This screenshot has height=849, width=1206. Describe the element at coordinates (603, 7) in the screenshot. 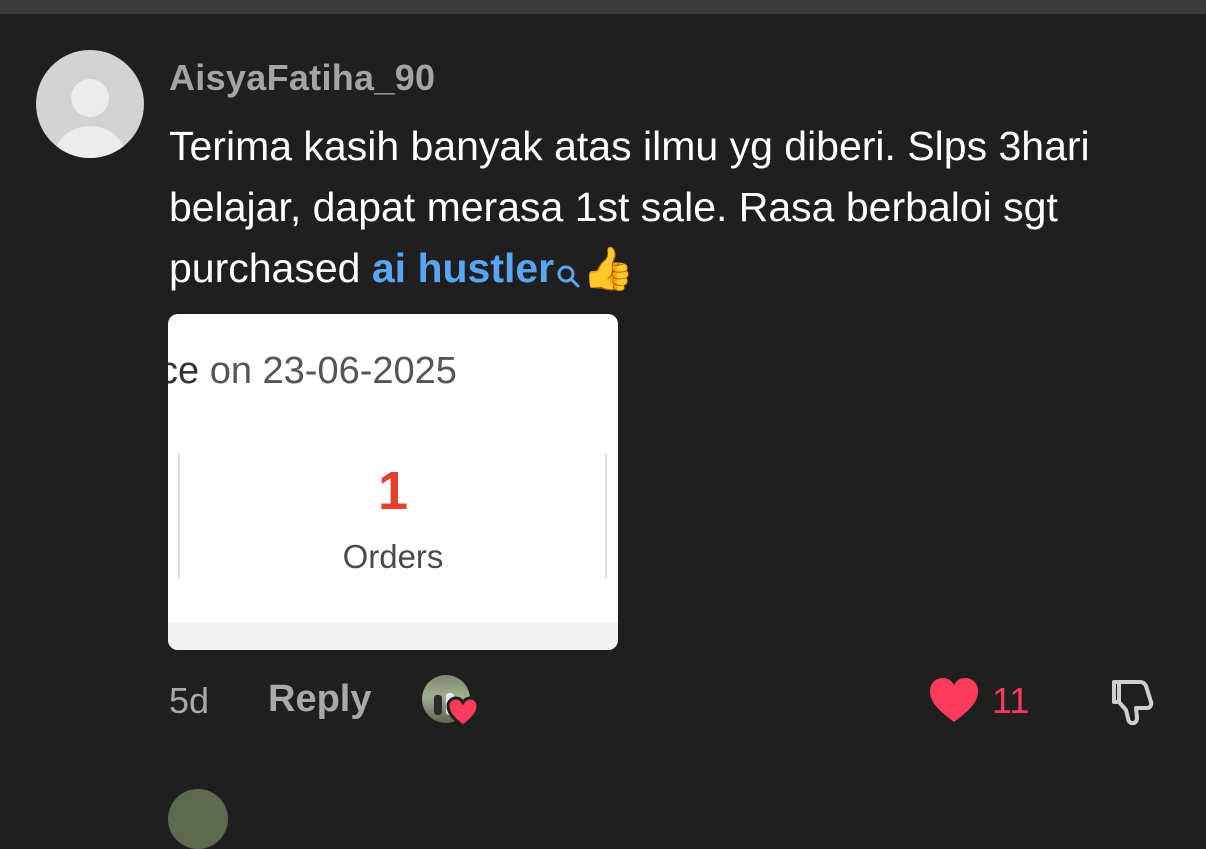

I see `top-bar` at that location.